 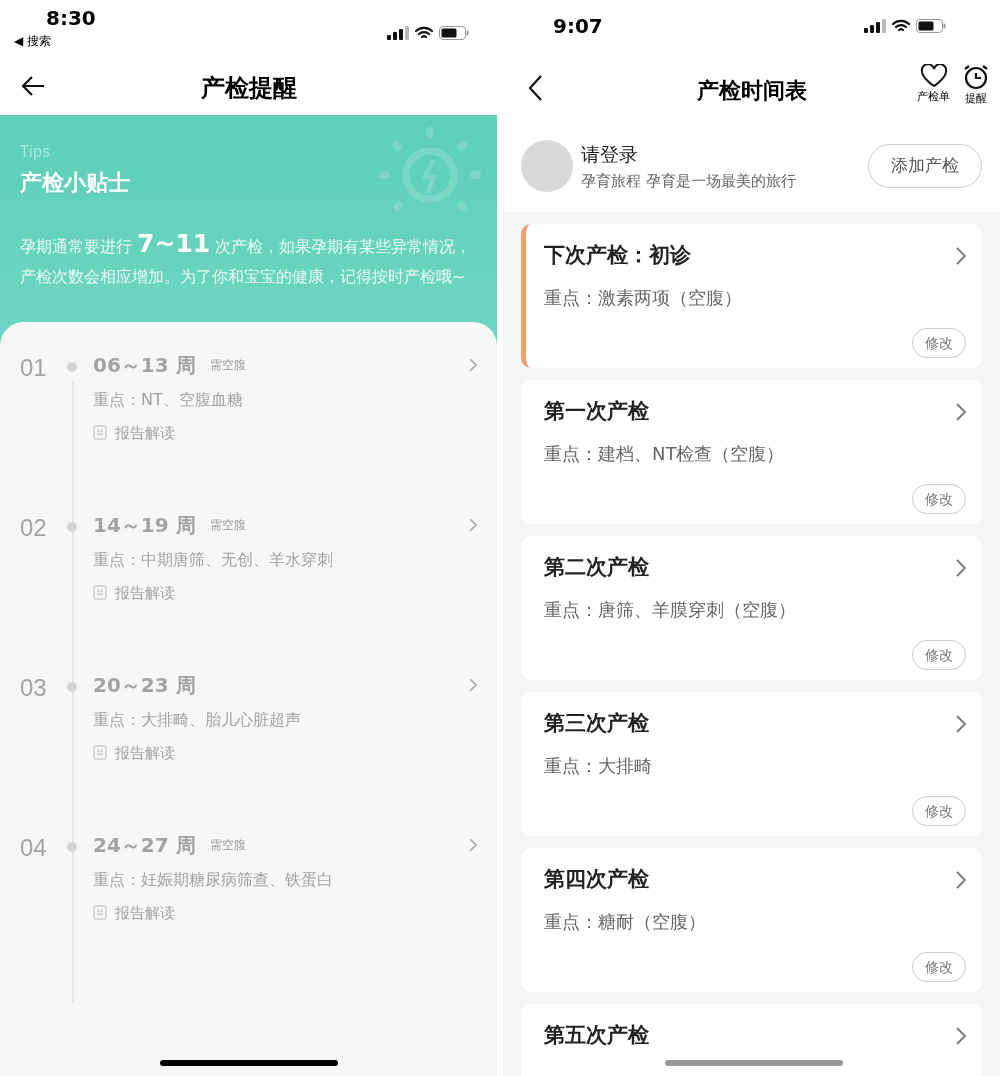 I want to click on checkup-card: 下次产检：初诊 重点：激素两项（空腹） 修改, so click(x=751, y=296).